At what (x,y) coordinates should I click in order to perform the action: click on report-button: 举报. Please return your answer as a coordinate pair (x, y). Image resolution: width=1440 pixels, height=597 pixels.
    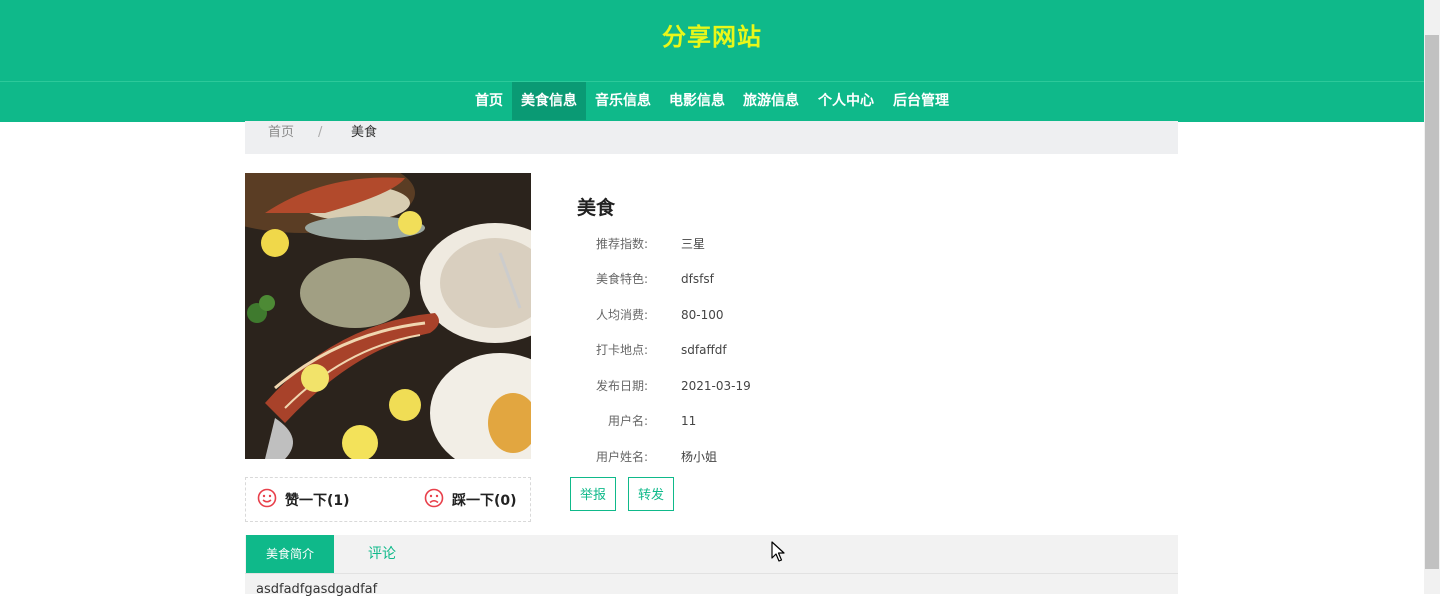
    Looking at the image, I should click on (593, 494).